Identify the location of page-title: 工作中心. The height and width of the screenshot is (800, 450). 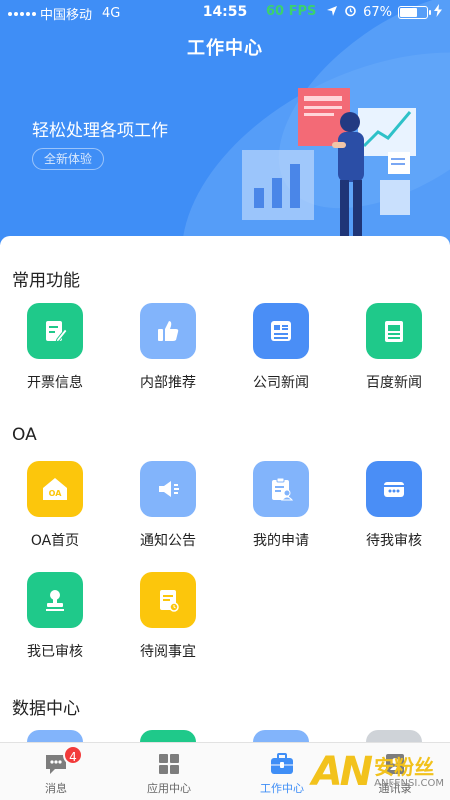
(225, 48).